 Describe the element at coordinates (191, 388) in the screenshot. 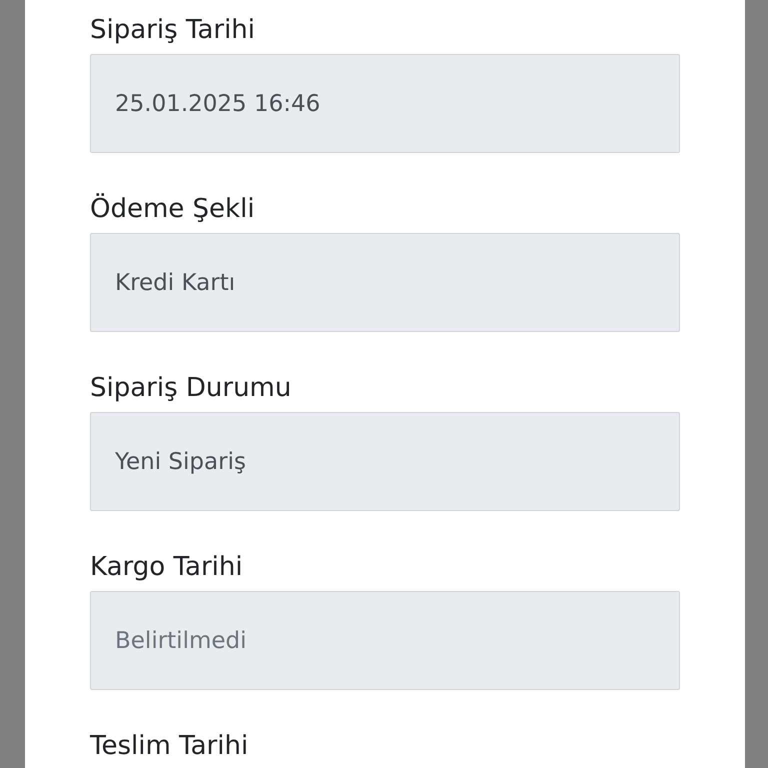

I see `field-label: Sipariş Durumu` at that location.